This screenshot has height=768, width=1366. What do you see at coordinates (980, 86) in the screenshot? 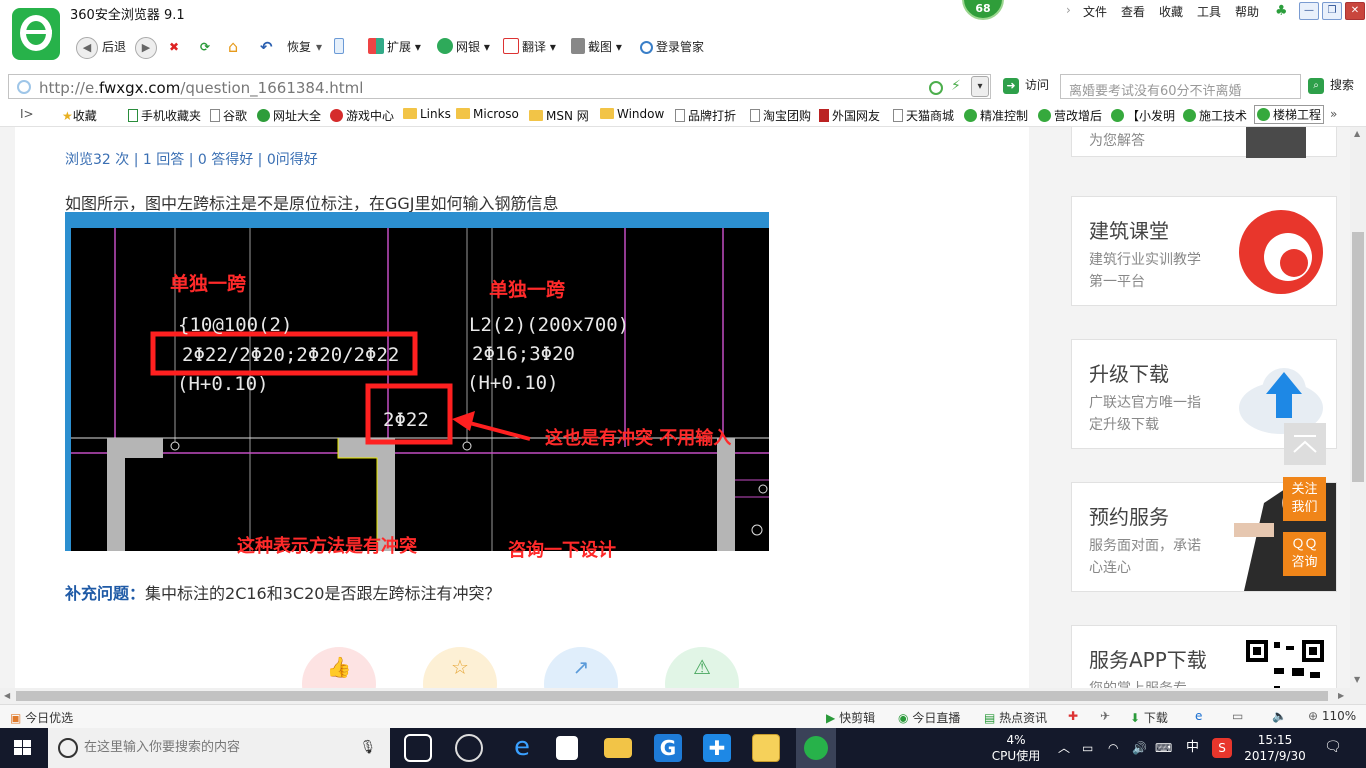
I see `url-dropdown-icon: ▾` at bounding box center [980, 86].